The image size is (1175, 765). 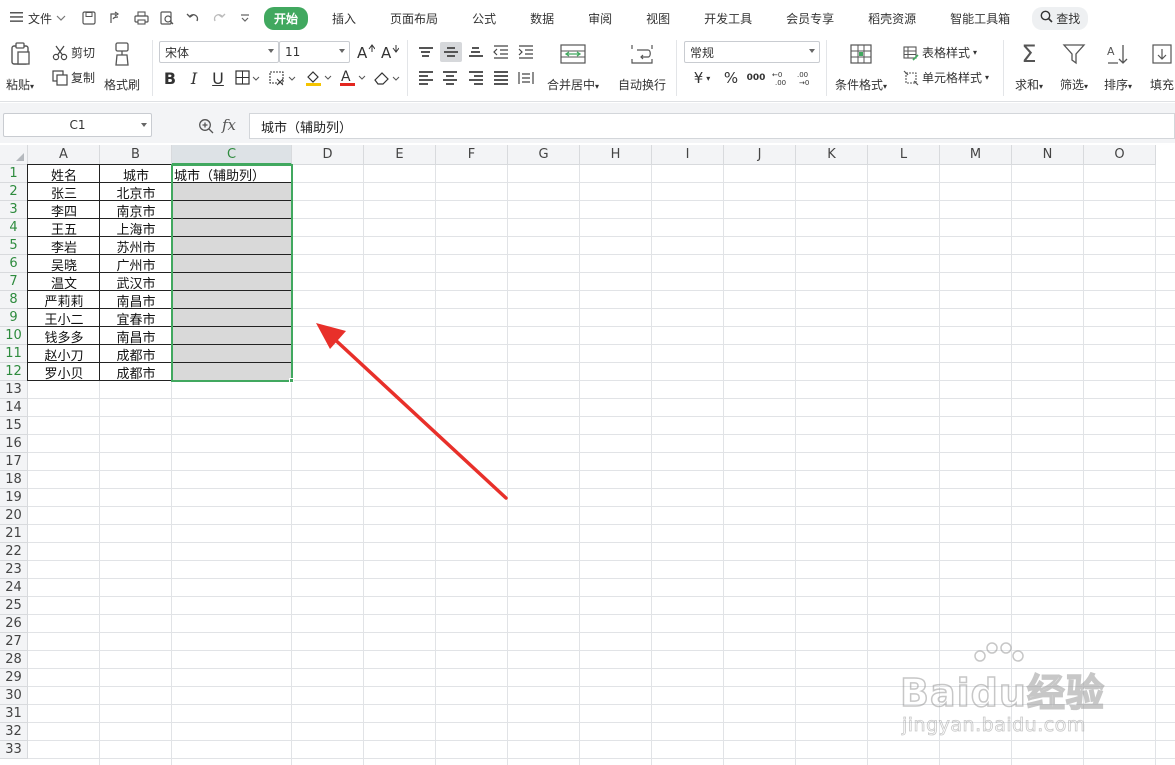 What do you see at coordinates (141, 18) in the screenshot?
I see `print-icon` at bounding box center [141, 18].